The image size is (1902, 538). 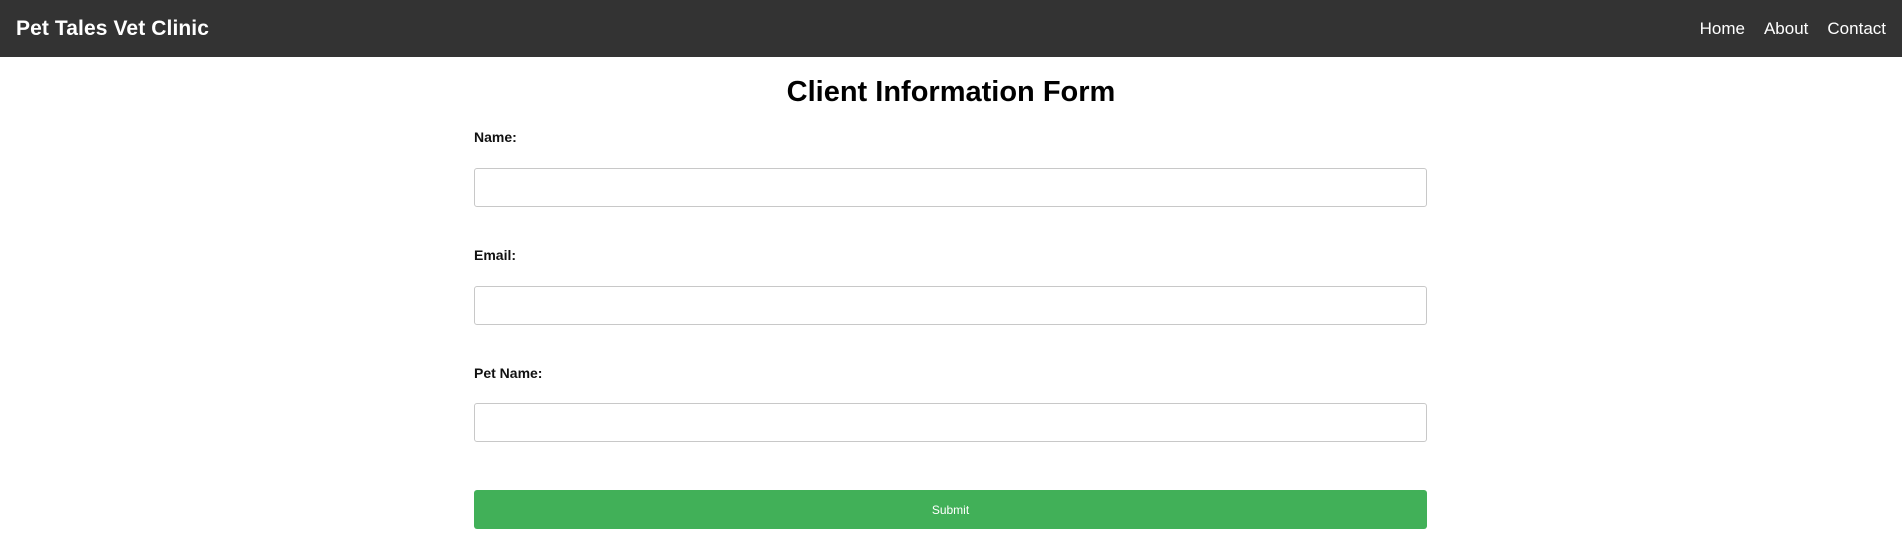 I want to click on pet-name-input, so click(x=950, y=422).